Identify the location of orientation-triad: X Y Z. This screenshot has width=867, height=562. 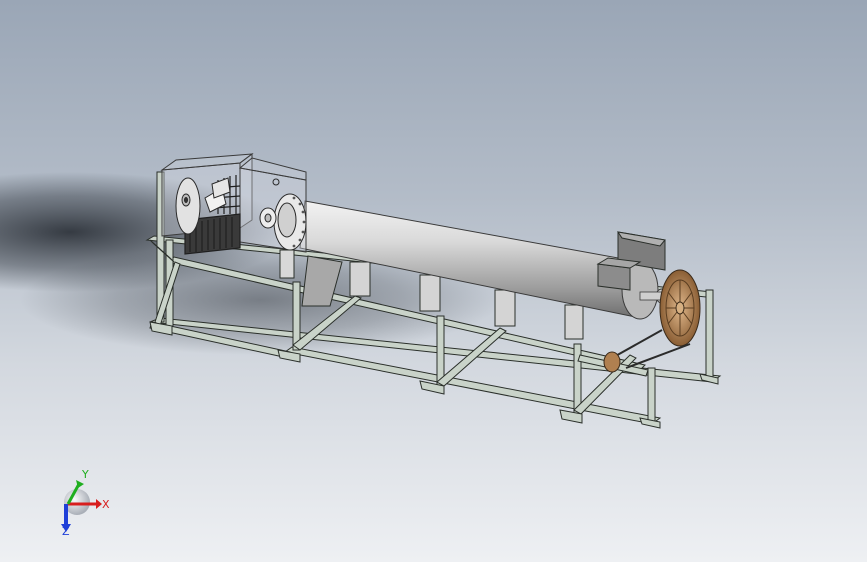
(79, 501).